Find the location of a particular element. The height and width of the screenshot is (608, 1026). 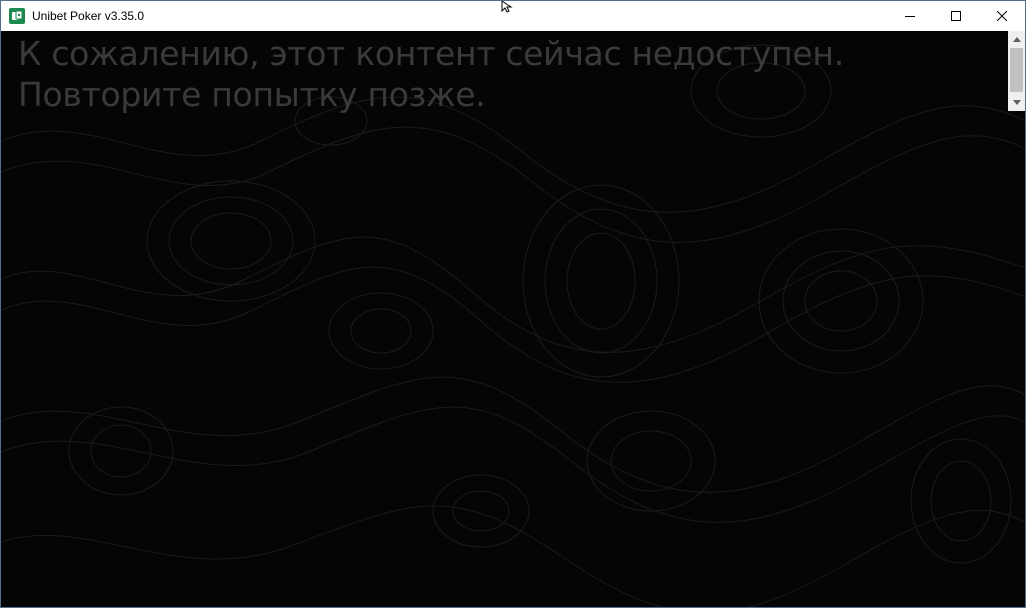

unibet-logo-icon is located at coordinates (17, 16).